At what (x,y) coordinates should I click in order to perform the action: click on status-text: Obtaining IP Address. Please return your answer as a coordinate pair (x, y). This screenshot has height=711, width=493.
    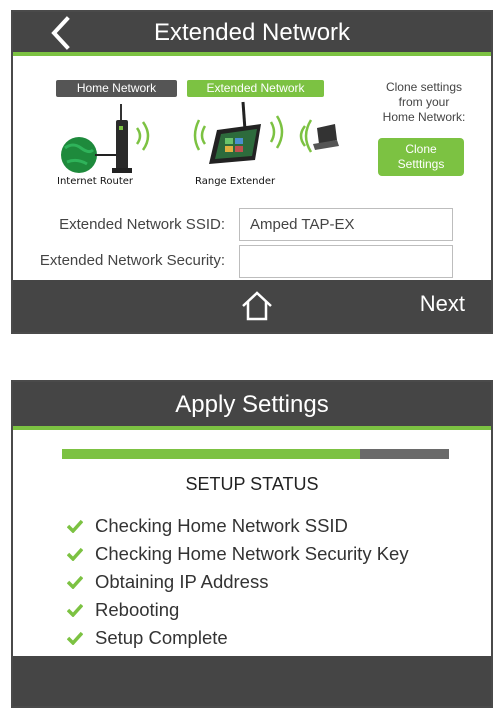
    Looking at the image, I should click on (182, 581).